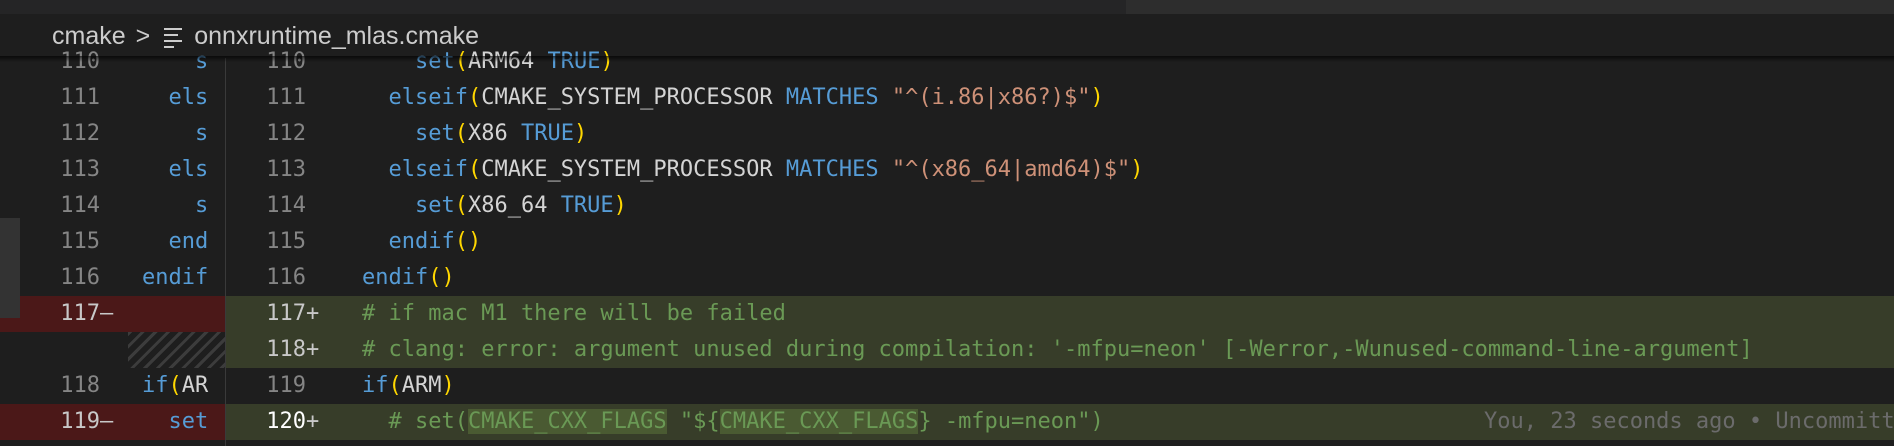  What do you see at coordinates (563, 7) in the screenshot?
I see `tab-strip` at bounding box center [563, 7].